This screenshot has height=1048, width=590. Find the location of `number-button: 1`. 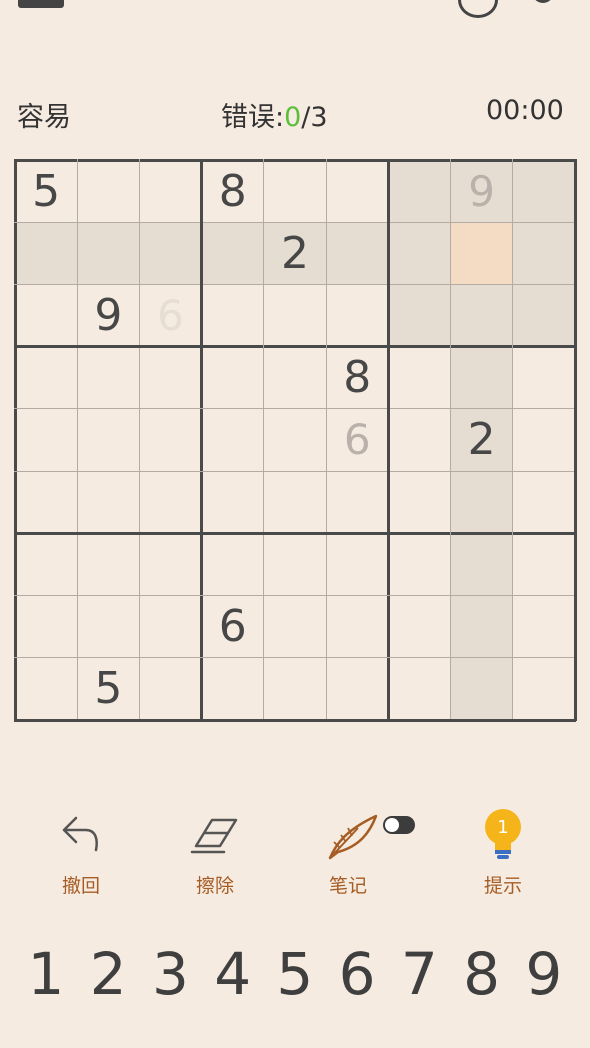

number-button: 1 is located at coordinates (46, 974).